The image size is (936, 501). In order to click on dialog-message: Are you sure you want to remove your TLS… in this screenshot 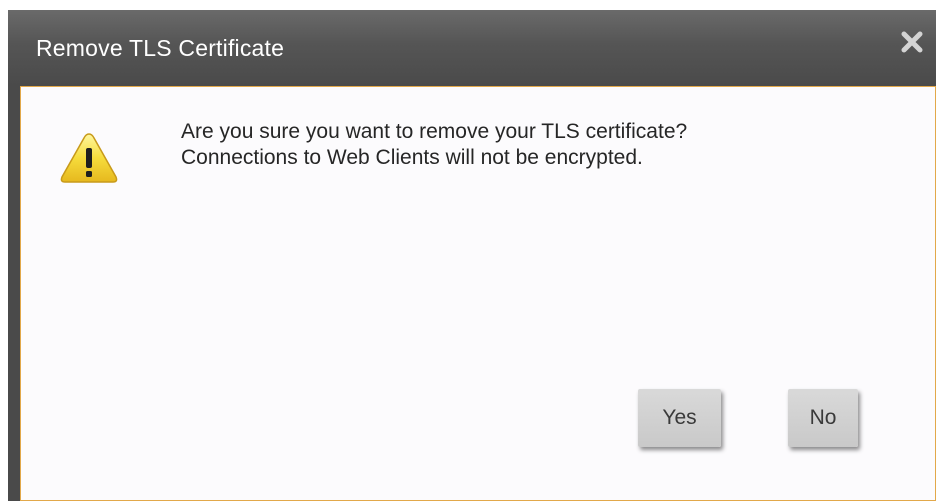, I will do `click(434, 145)`.